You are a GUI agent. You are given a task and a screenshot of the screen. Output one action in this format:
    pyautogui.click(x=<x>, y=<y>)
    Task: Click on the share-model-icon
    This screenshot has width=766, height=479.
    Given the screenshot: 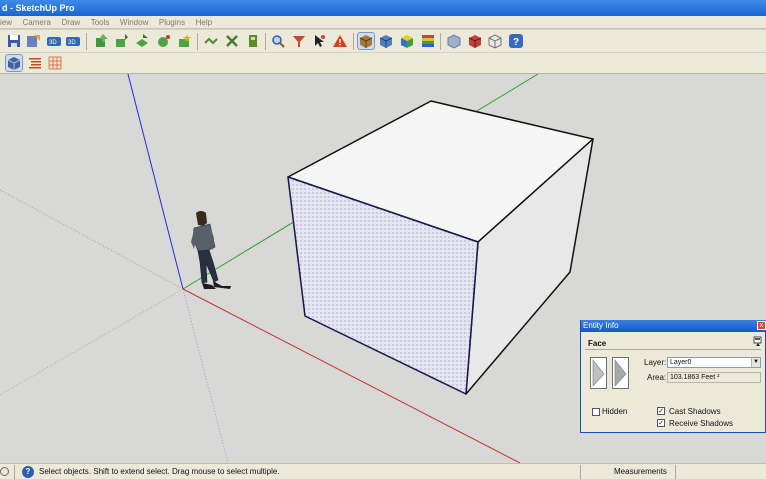 What is the action you would take?
    pyautogui.click(x=122, y=41)
    